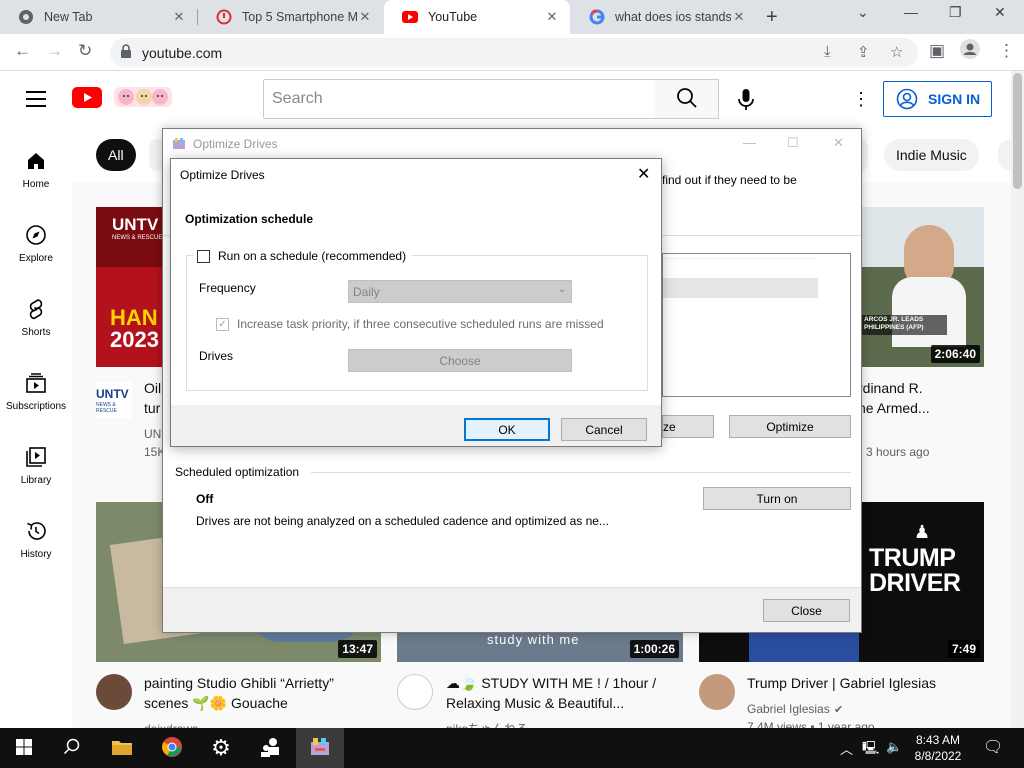 This screenshot has width=1024, height=768. Describe the element at coordinates (460, 360) in the screenshot. I see `choose-button: Choose` at that location.